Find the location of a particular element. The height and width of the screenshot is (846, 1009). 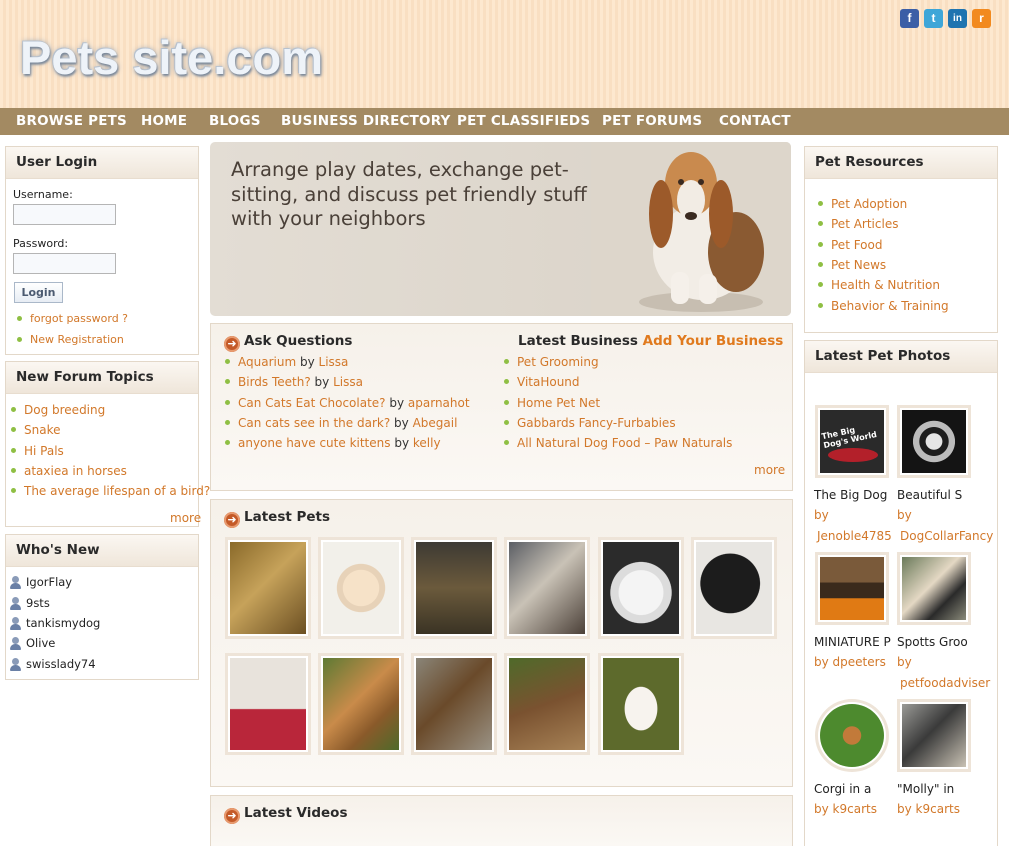

list-item: Pet Grooming is located at coordinates (551, 362).